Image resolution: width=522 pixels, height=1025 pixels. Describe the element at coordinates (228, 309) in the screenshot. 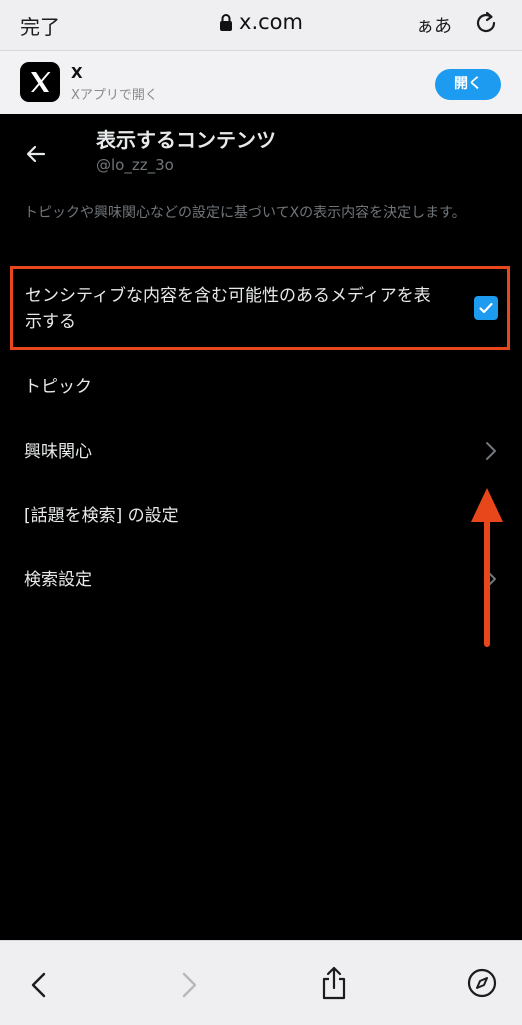

I see `sensitive-media-label: センシティブな内容を含む可能性のあるメディアを表示する` at that location.